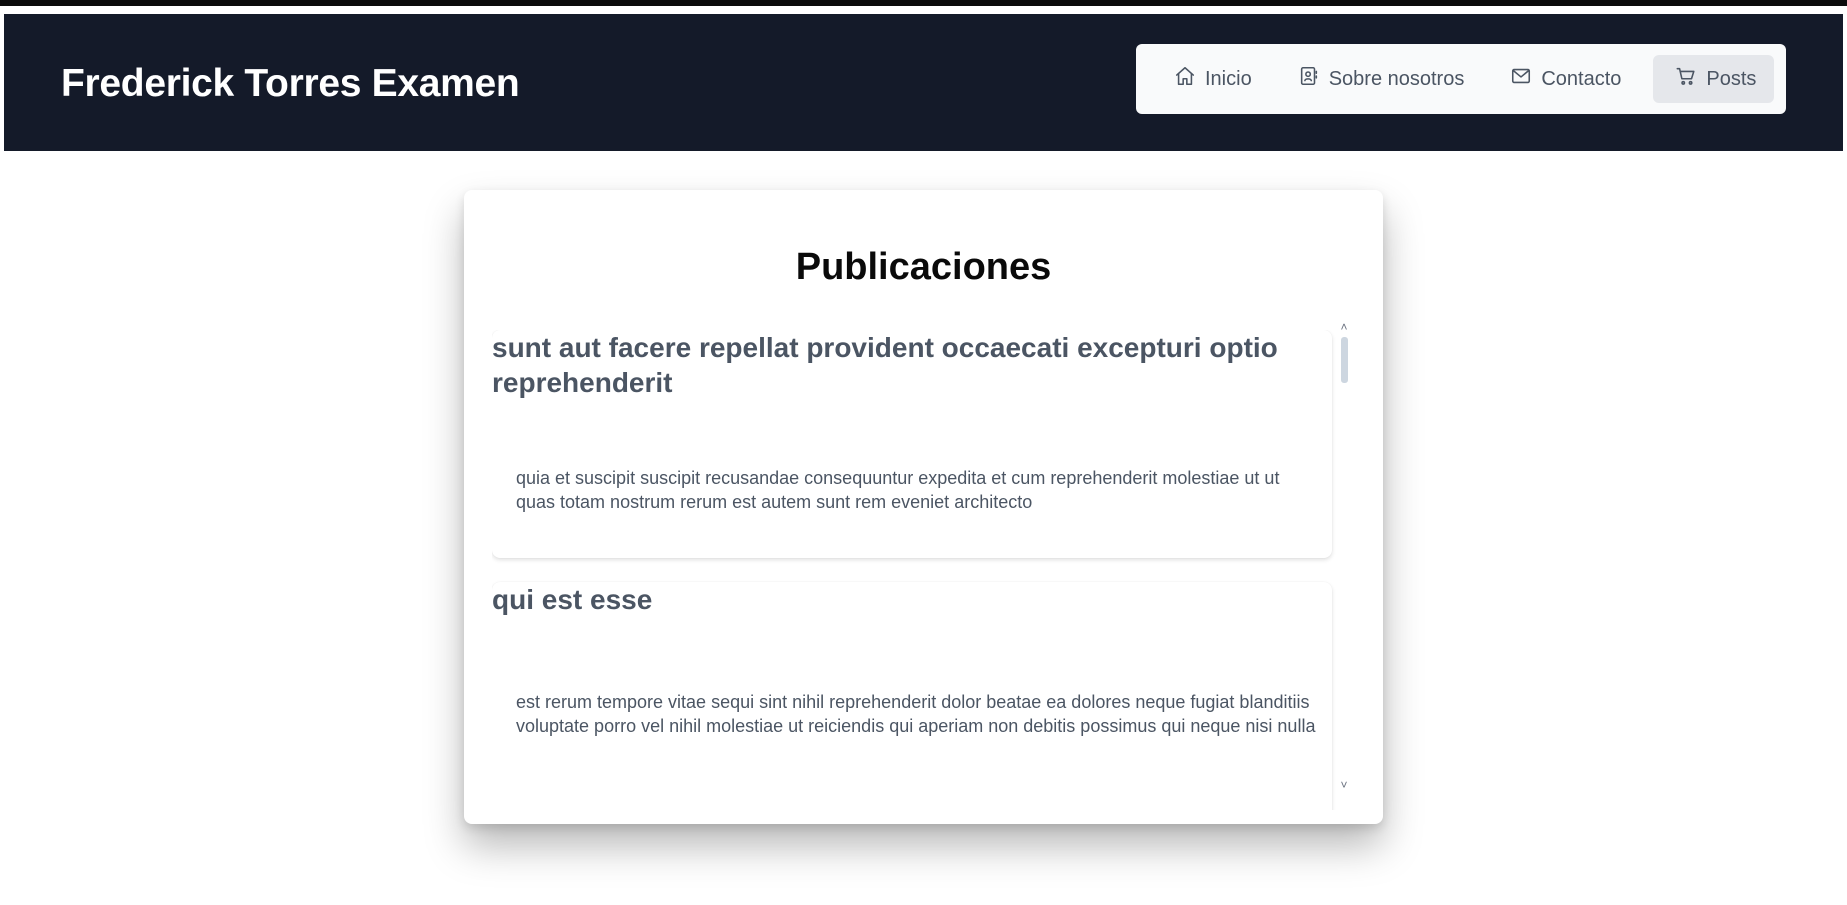 Image resolution: width=1847 pixels, height=905 pixels. Describe the element at coordinates (572, 599) in the screenshot. I see `post-title: qui est esse` at that location.